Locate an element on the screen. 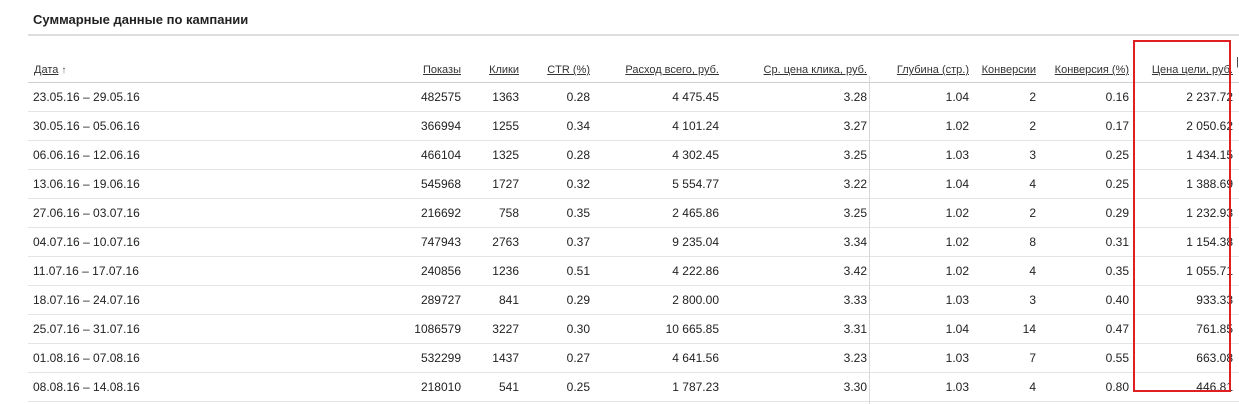 The height and width of the screenshot is (404, 1239). cell-ctr: 0.25 is located at coordinates (560, 387).